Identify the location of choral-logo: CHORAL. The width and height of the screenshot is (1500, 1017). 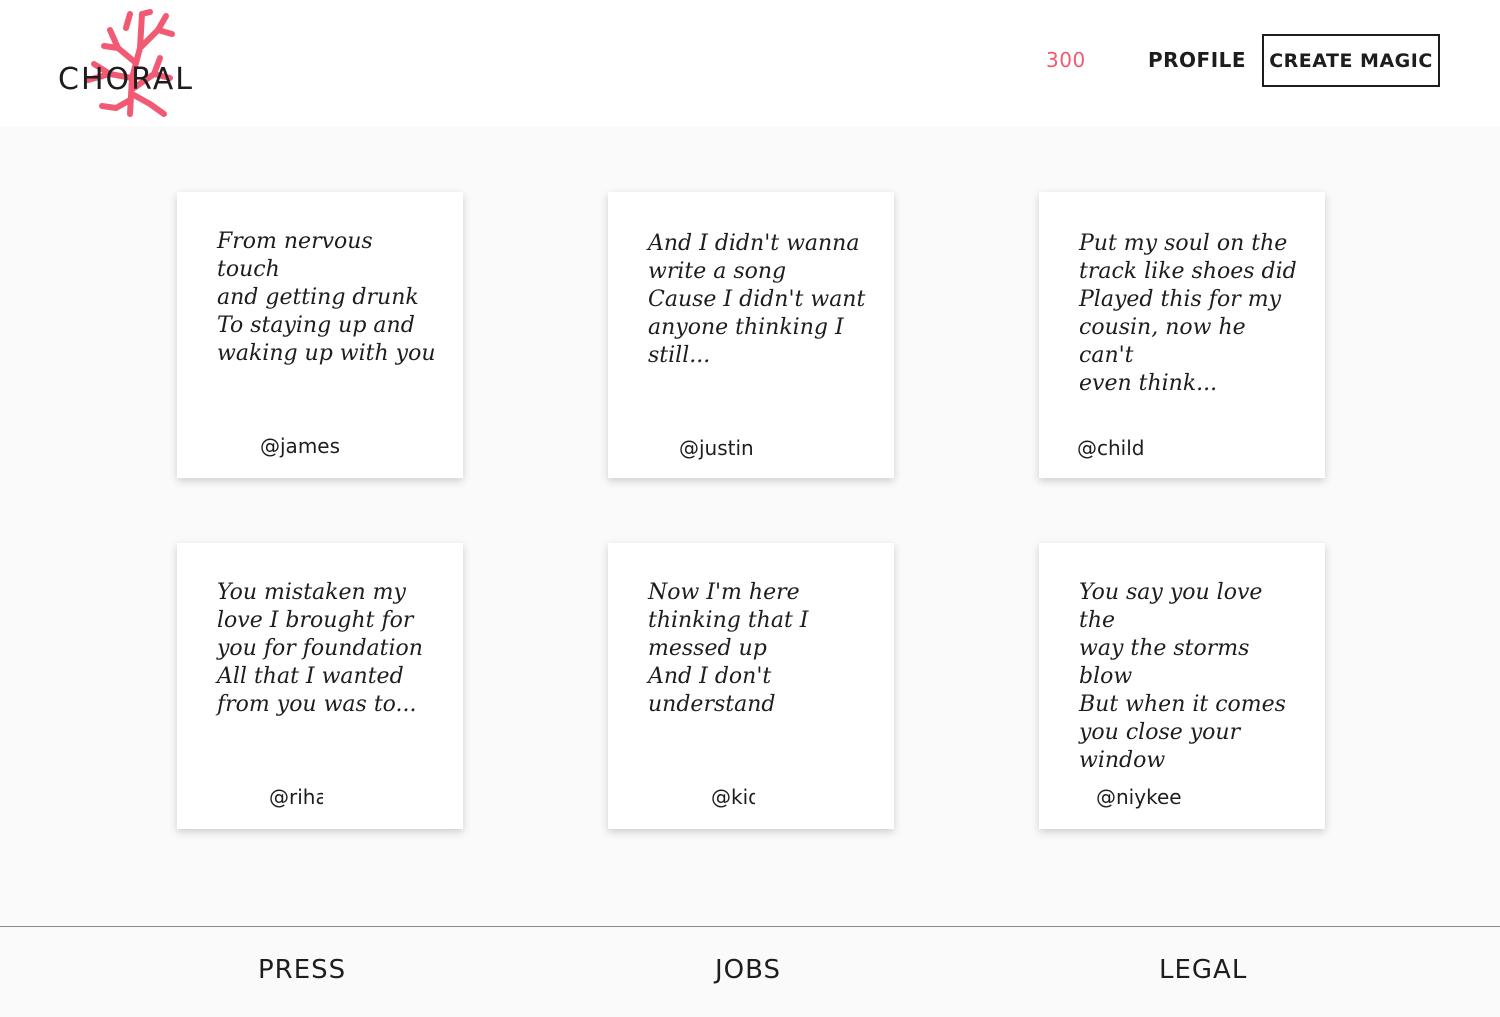
(138, 63).